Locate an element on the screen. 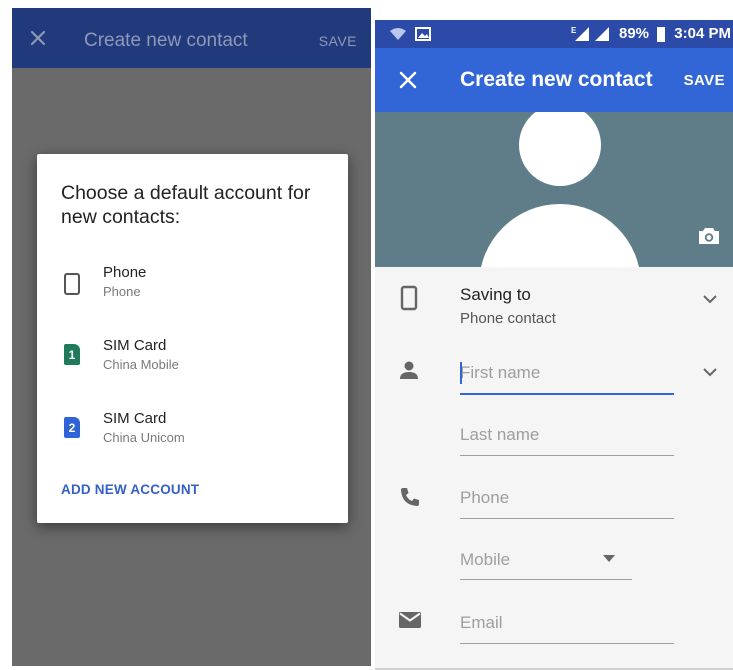 The image size is (733, 670). email-icon is located at coordinates (410, 620).